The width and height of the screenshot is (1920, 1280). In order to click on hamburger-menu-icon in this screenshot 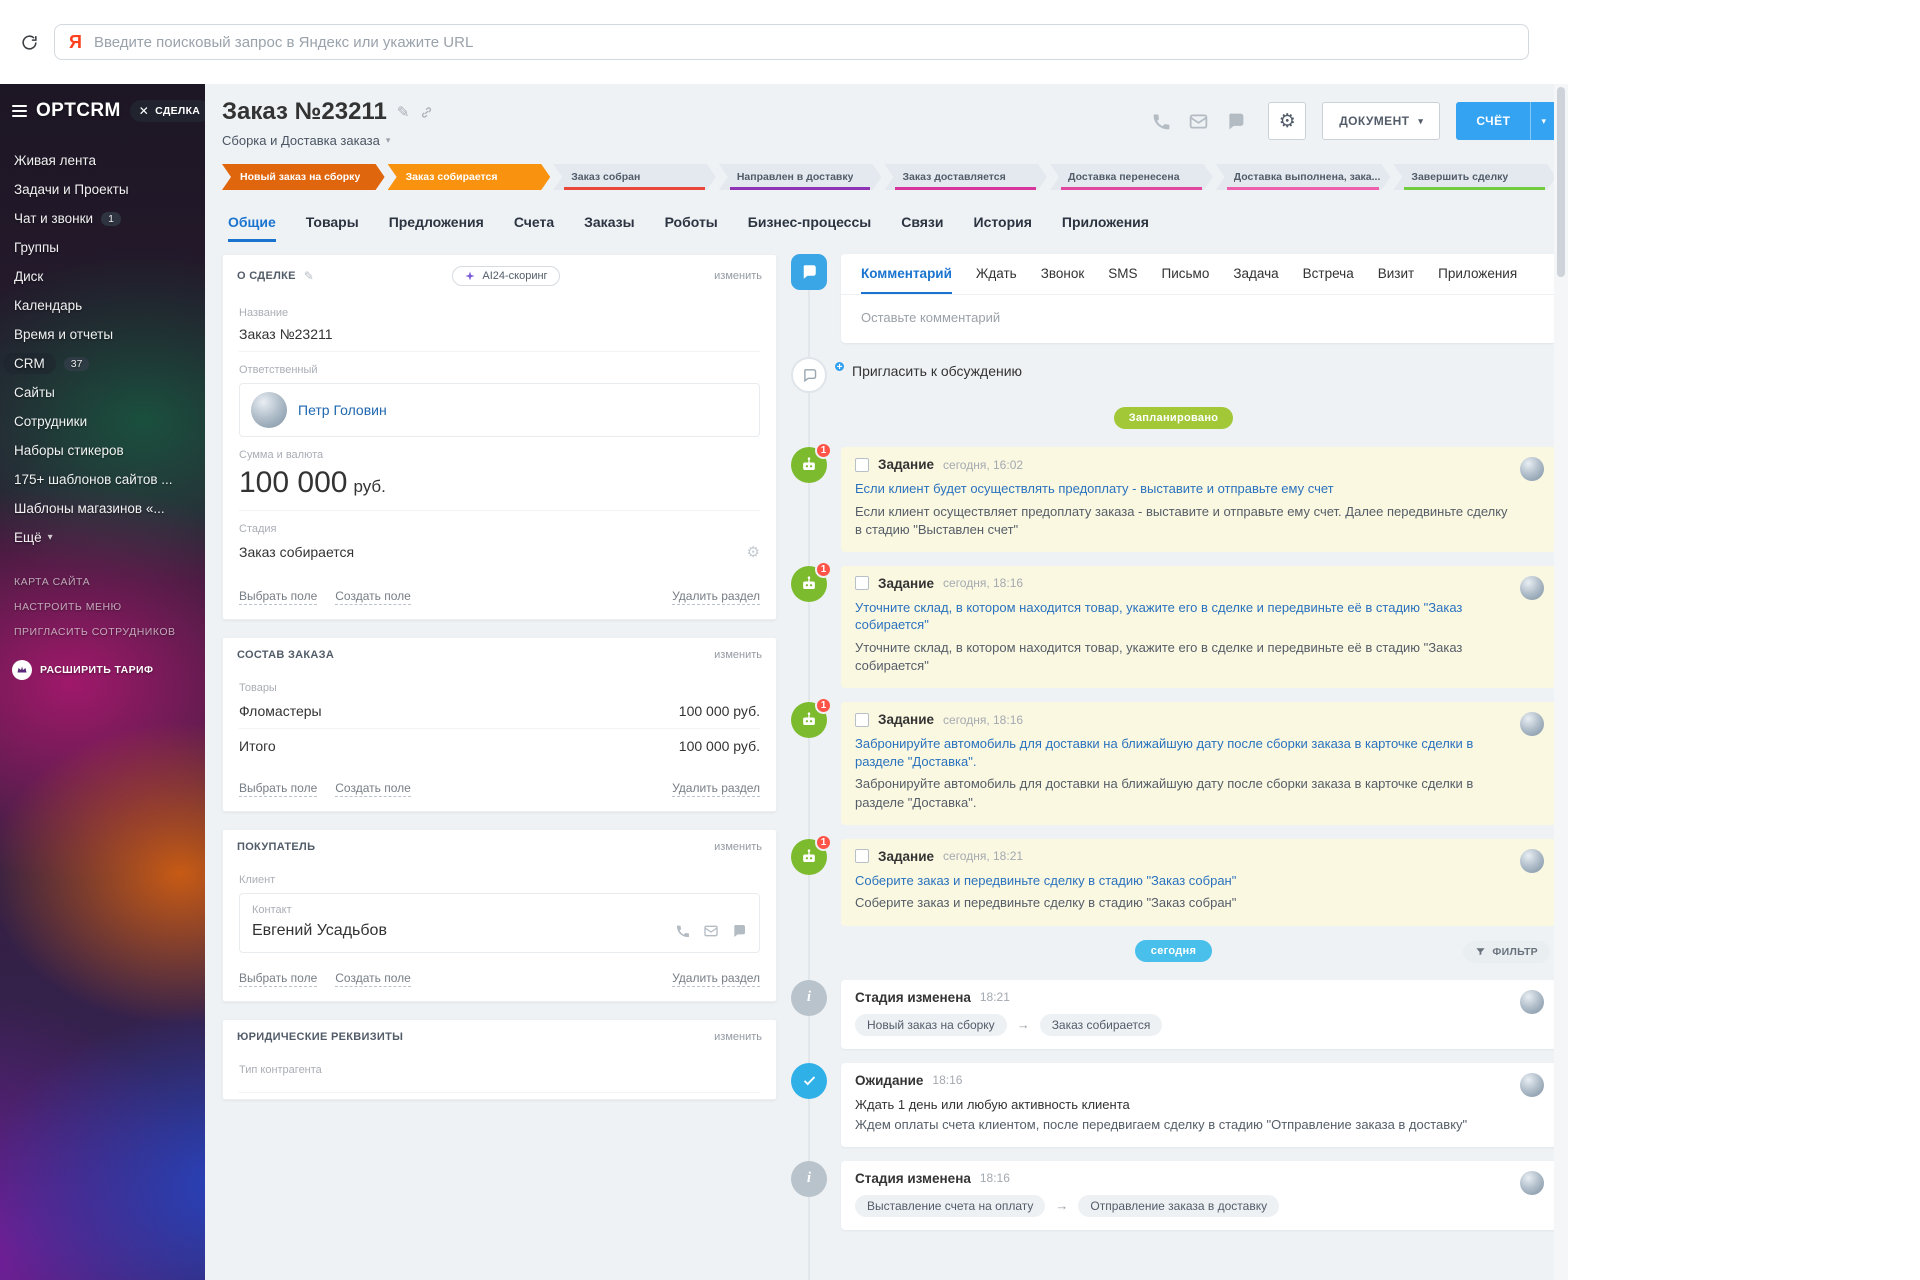, I will do `click(19, 111)`.